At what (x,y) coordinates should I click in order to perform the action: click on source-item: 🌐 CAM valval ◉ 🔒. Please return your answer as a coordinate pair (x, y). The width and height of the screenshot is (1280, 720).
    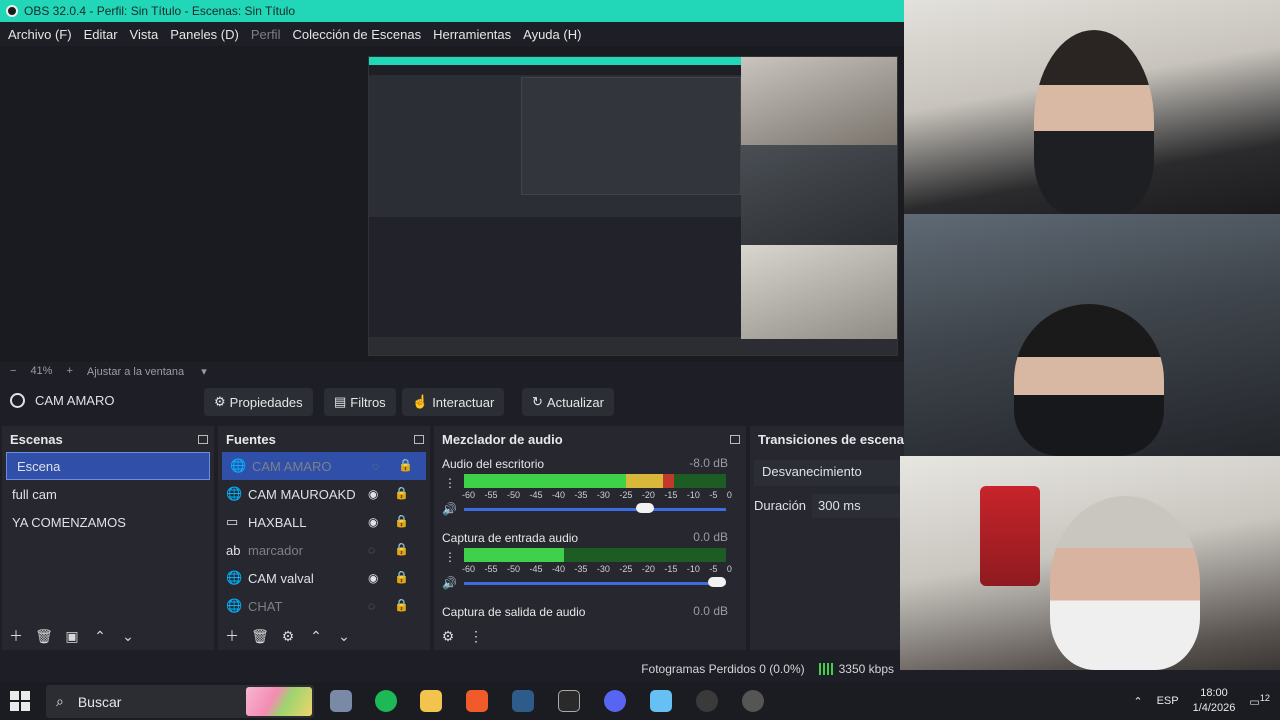
    Looking at the image, I should click on (324, 578).